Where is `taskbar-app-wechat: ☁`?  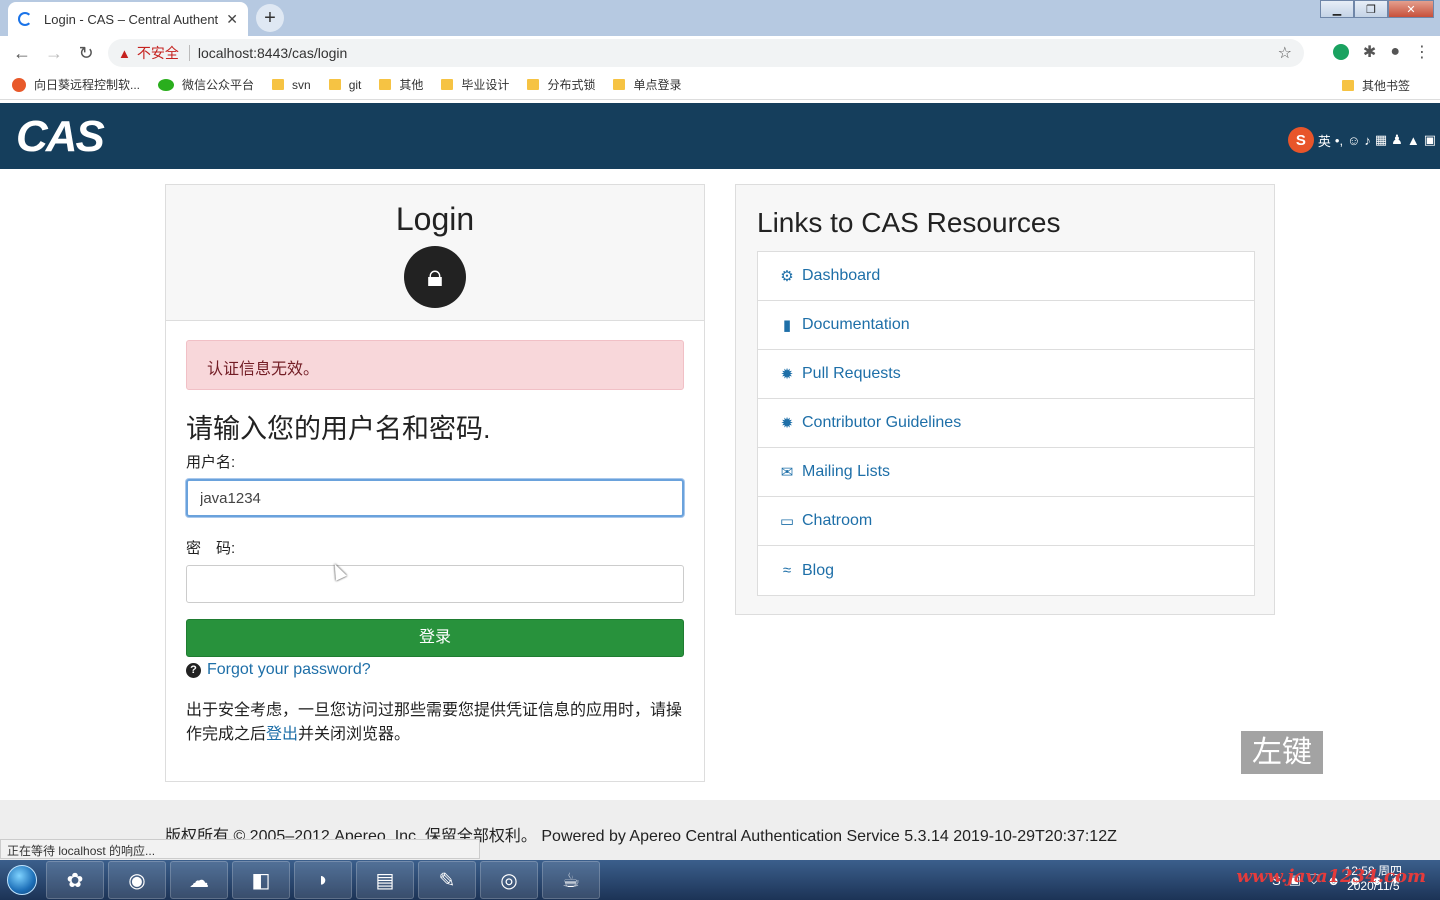
taskbar-app-wechat: ☁ is located at coordinates (199, 880).